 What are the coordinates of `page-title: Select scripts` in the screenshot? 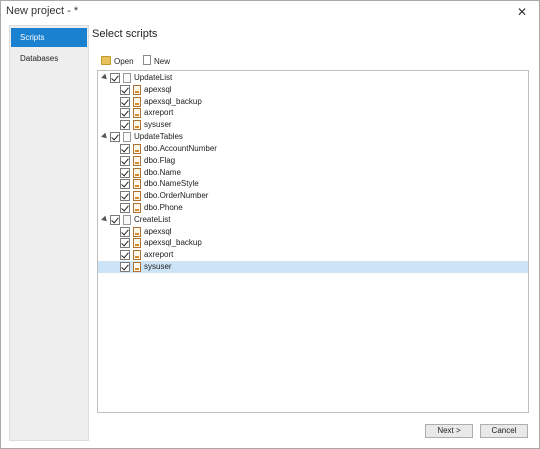 It's located at (125, 34).